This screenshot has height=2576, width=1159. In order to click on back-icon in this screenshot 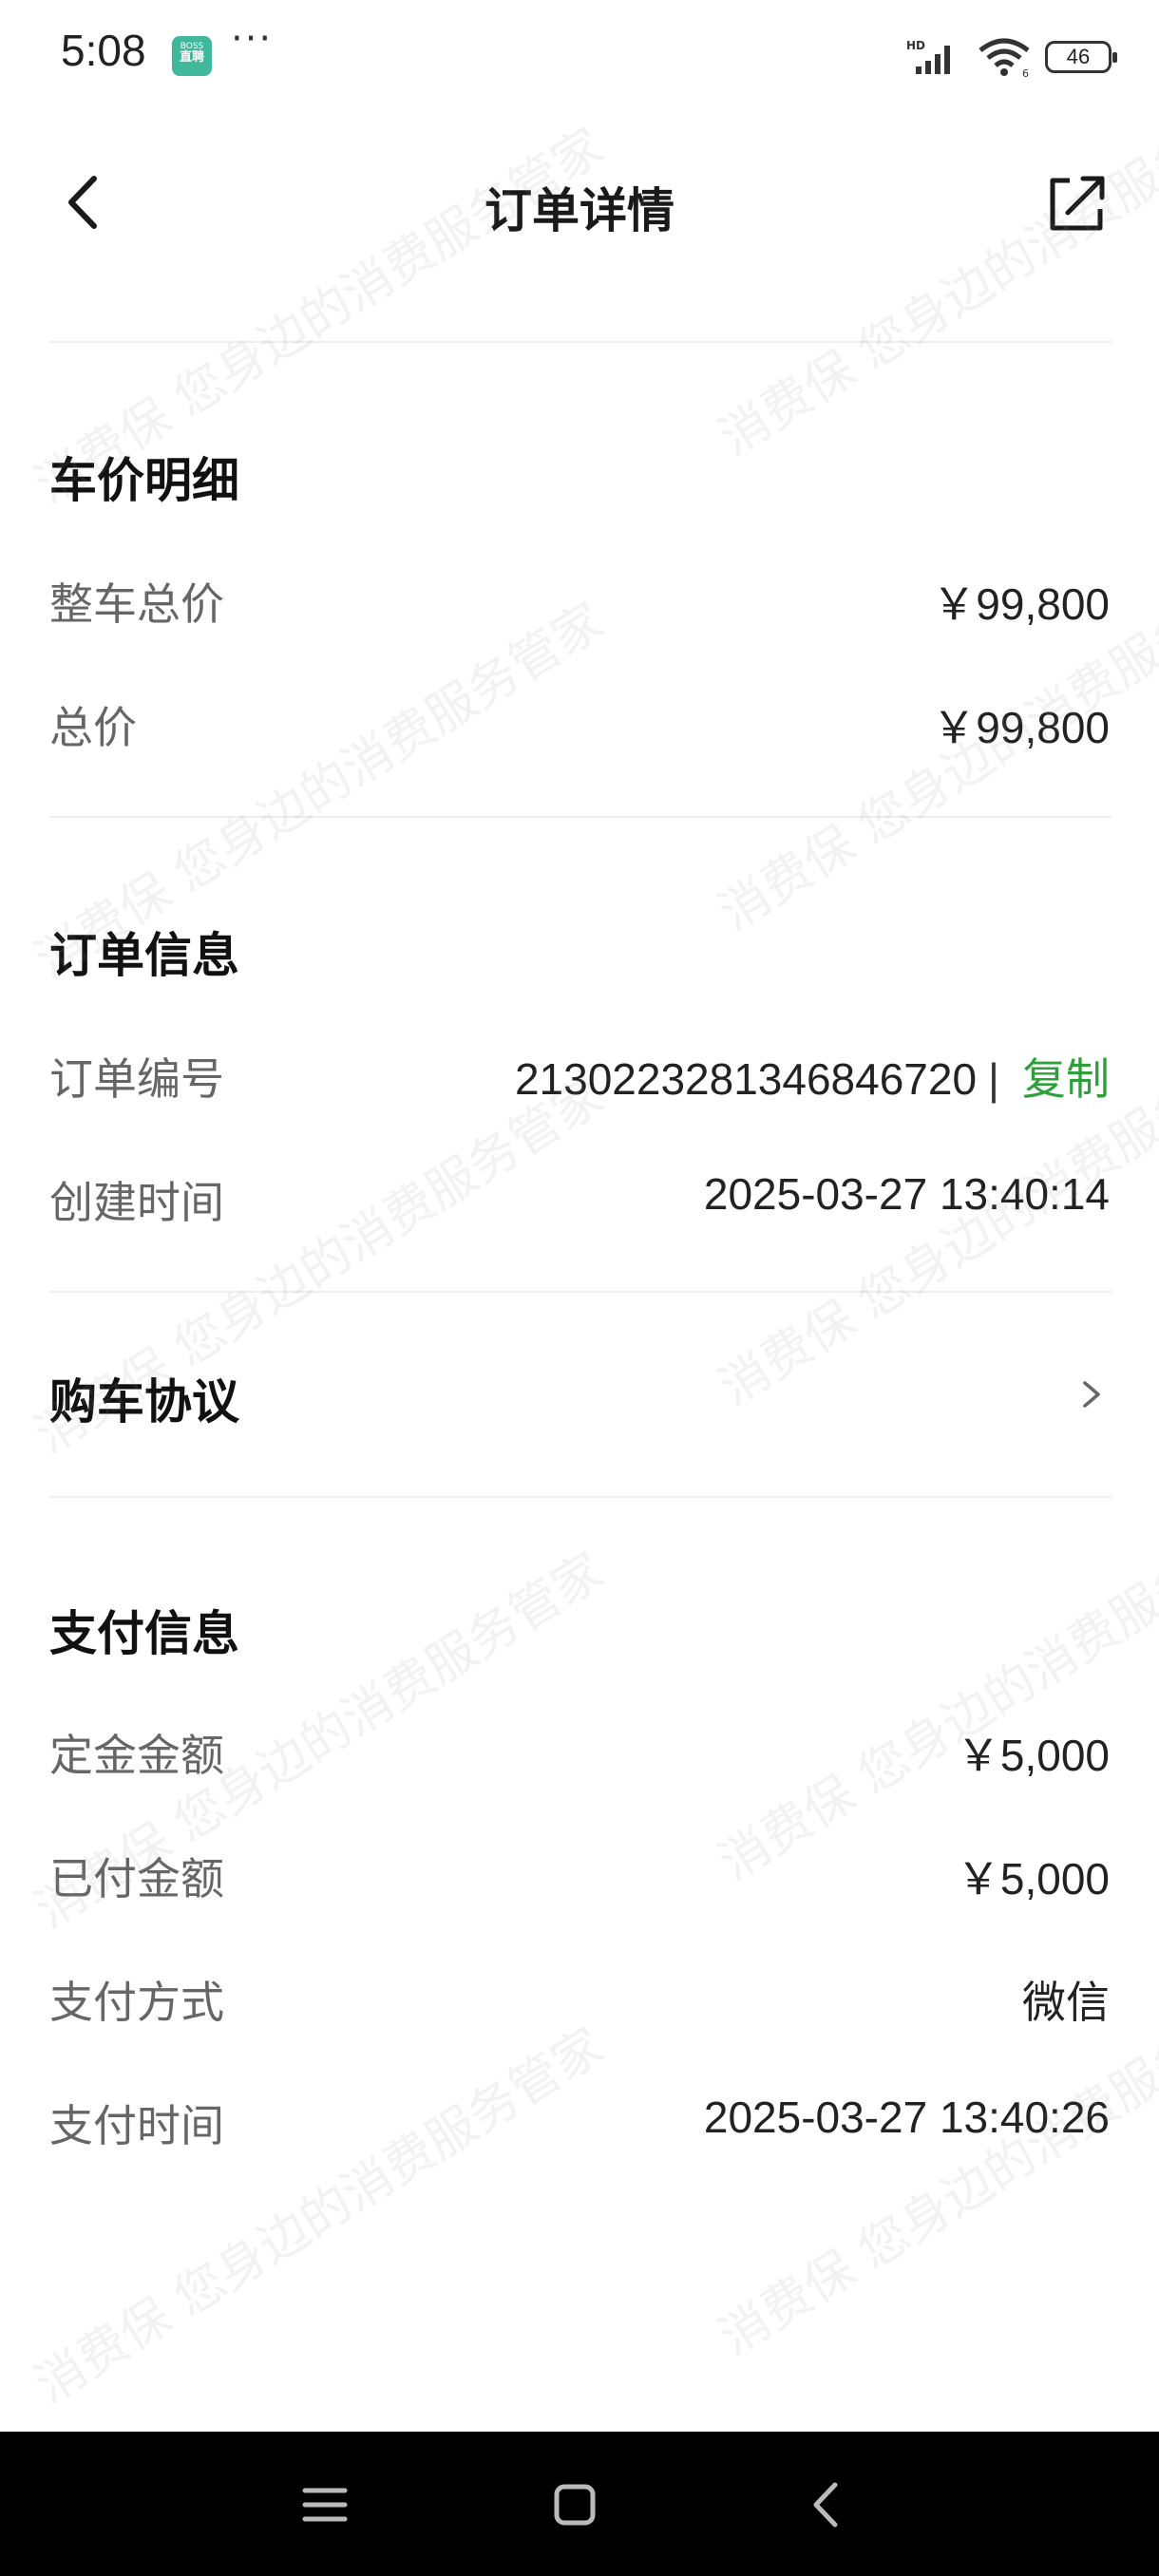, I will do `click(826, 2505)`.